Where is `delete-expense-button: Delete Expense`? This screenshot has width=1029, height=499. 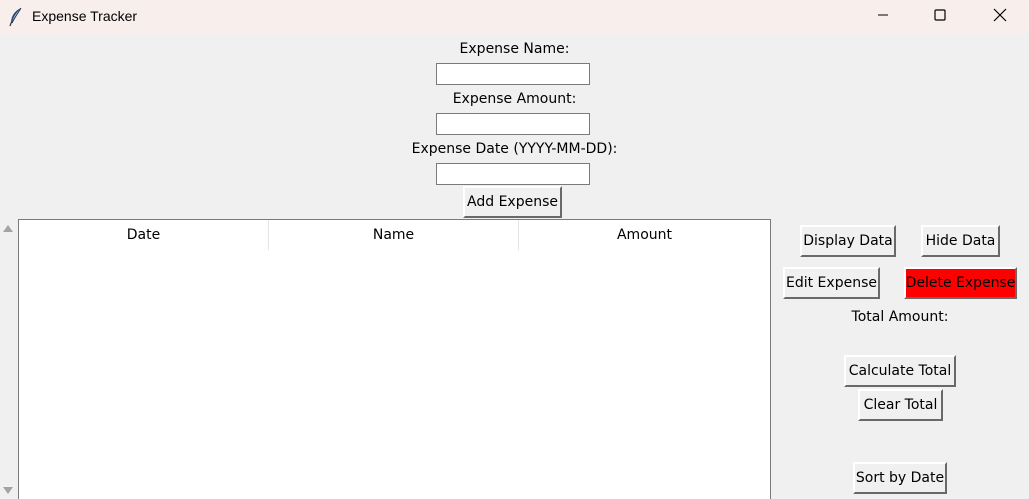
delete-expense-button: Delete Expense is located at coordinates (960, 283).